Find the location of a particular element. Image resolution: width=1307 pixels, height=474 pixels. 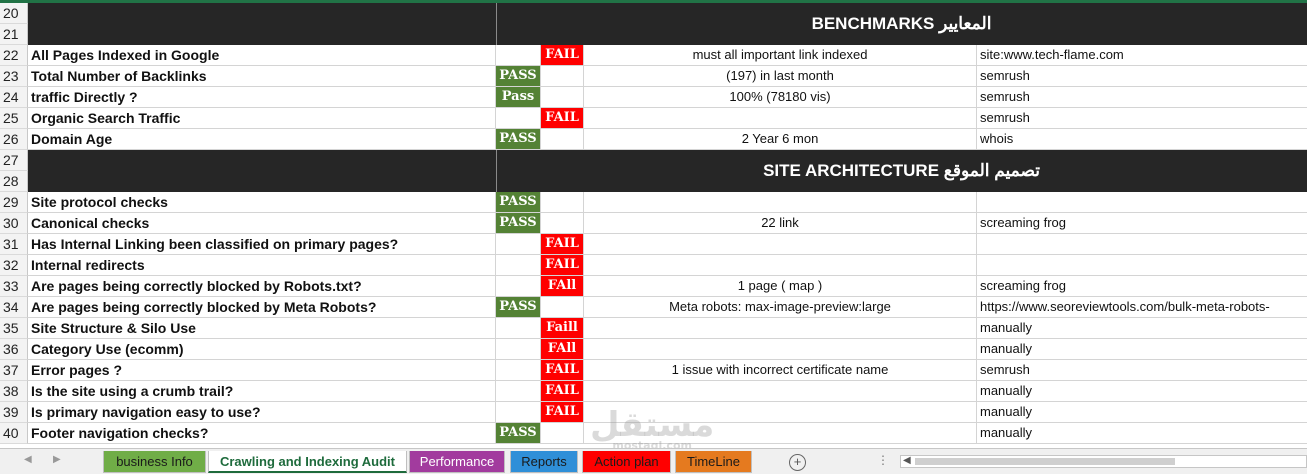

tool-cell: whois is located at coordinates (1142, 139).